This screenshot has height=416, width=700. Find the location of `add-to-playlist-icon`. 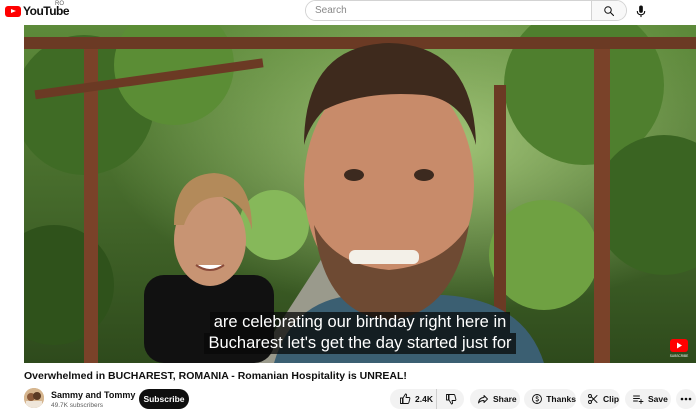

add-to-playlist-icon is located at coordinates (638, 399).